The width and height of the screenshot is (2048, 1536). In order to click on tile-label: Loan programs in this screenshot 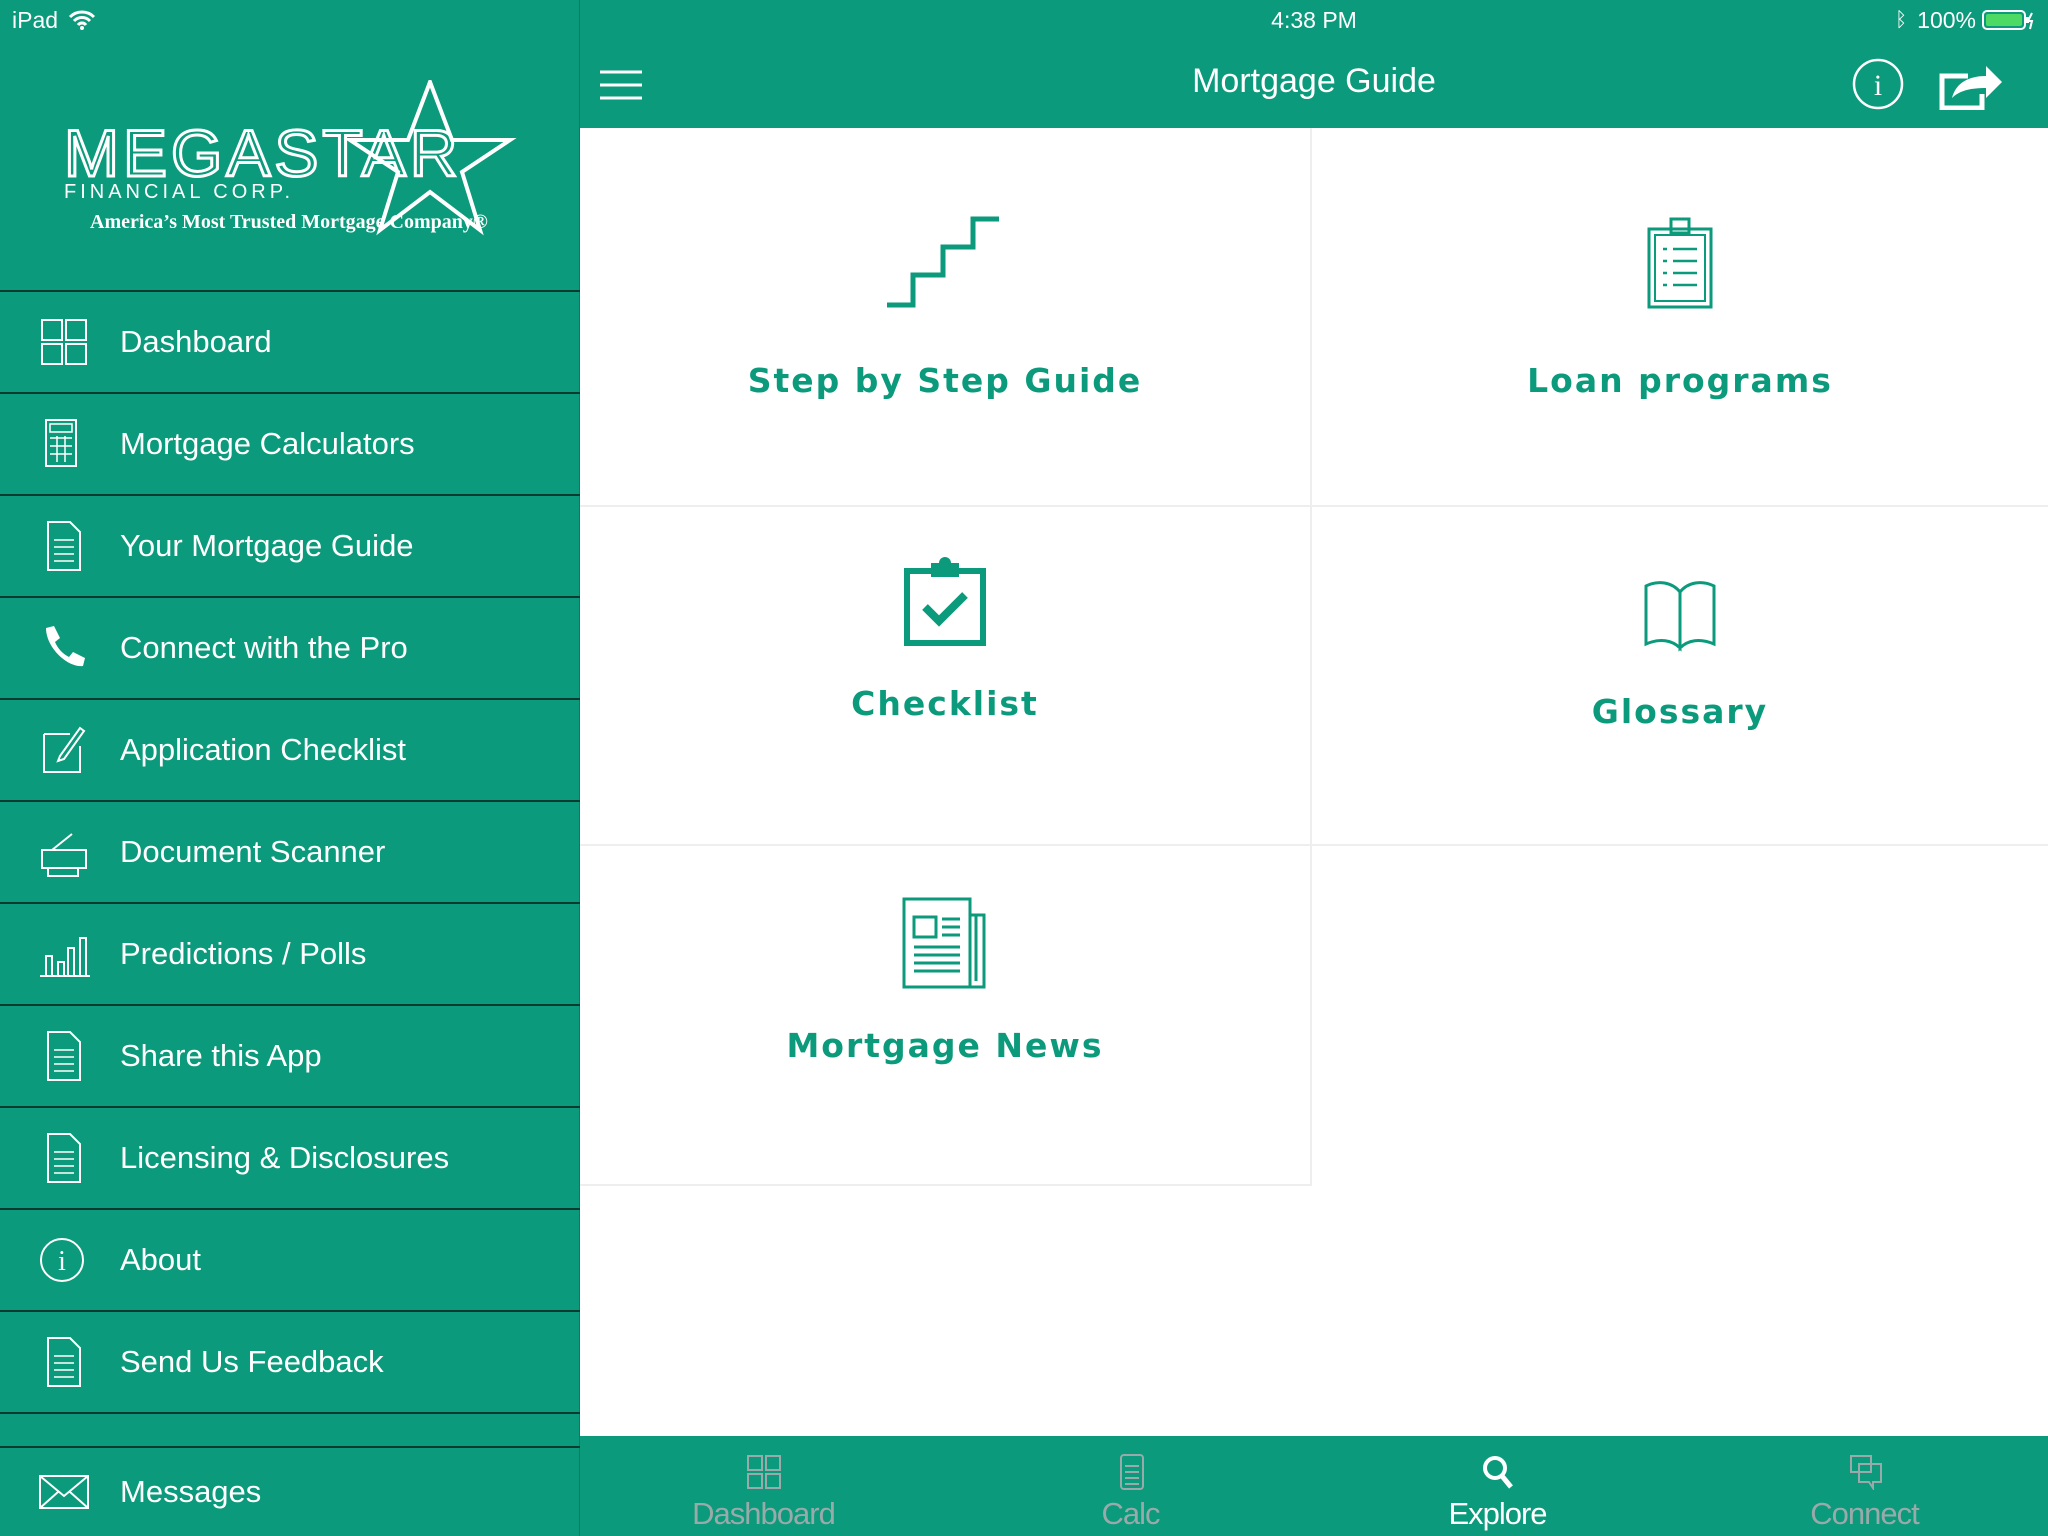, I will do `click(1680, 380)`.